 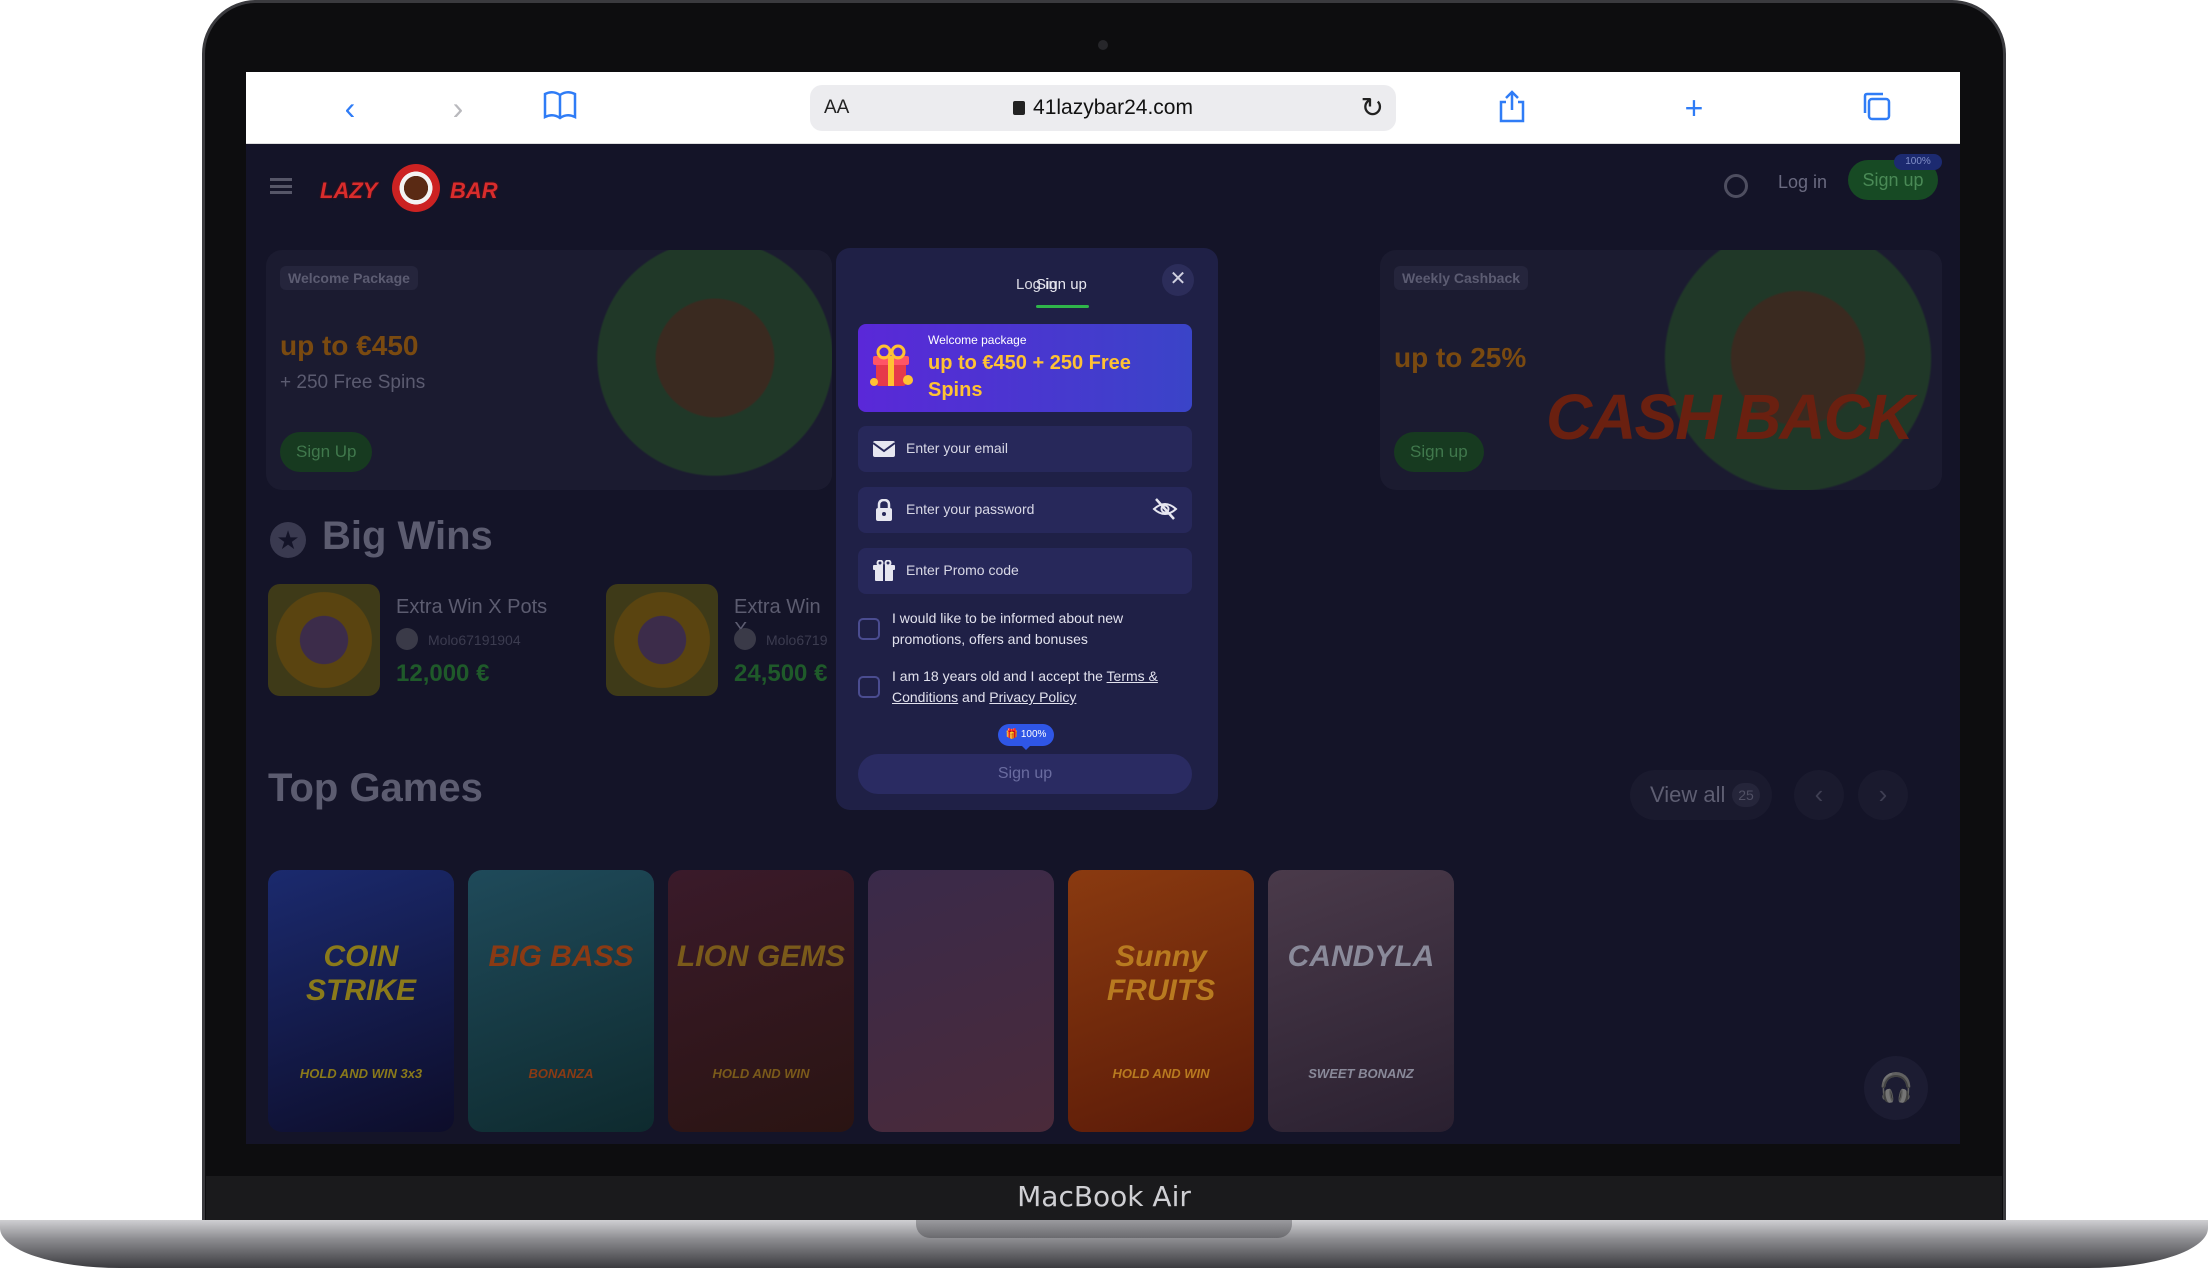 I want to click on email-field: Enter your email, so click(x=1025, y=449).